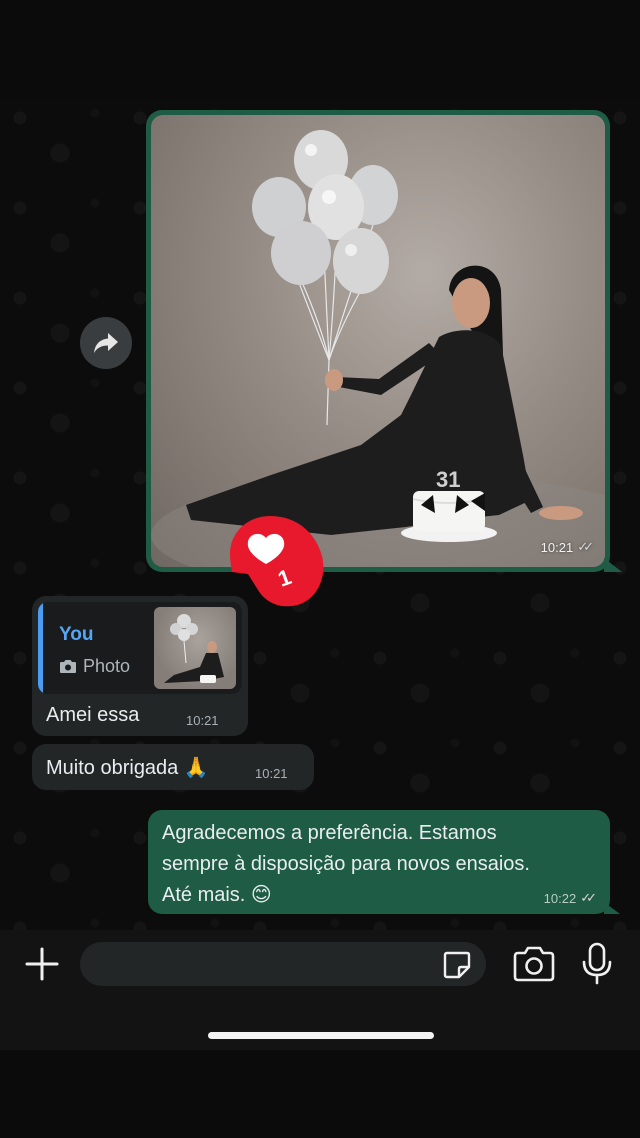 The height and width of the screenshot is (1138, 640). Describe the element at coordinates (320, 1094) in the screenshot. I see `bottom-area` at that location.